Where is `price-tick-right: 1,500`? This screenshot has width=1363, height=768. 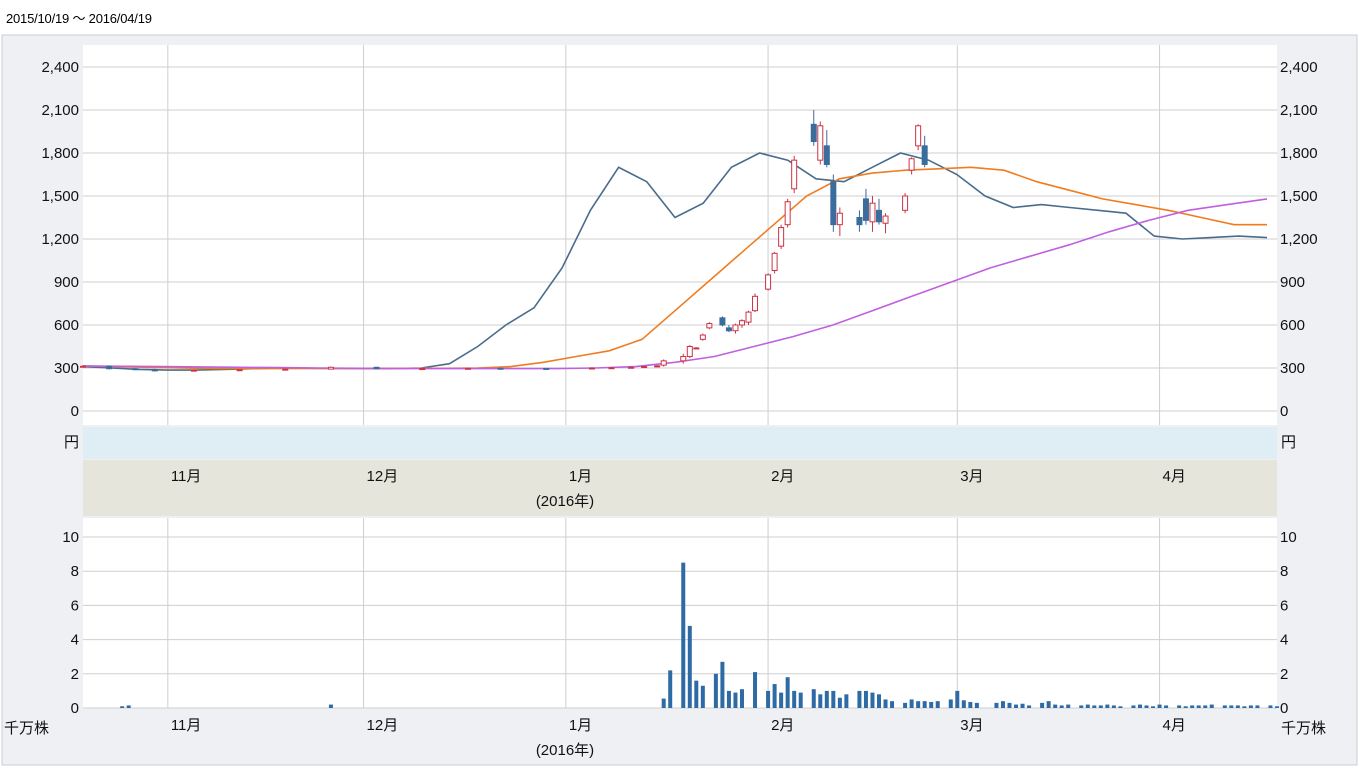 price-tick-right: 1,500 is located at coordinates (1299, 196).